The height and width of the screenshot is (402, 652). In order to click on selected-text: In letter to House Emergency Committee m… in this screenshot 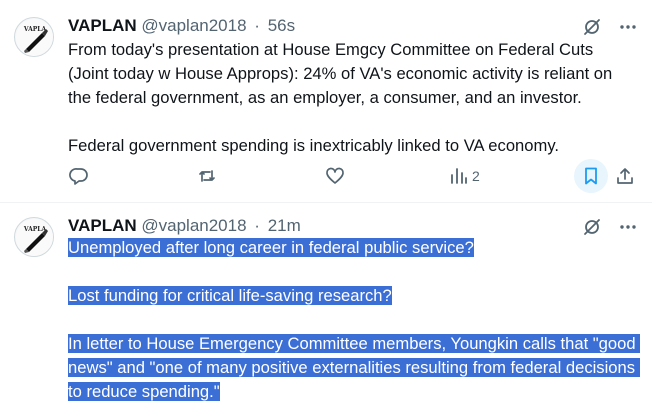, I will do `click(354, 367)`.